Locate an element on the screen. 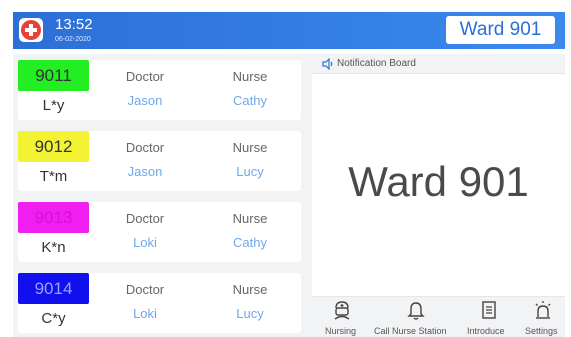 This screenshot has height=337, width=571. ward-button: Ward 901 is located at coordinates (500, 30).